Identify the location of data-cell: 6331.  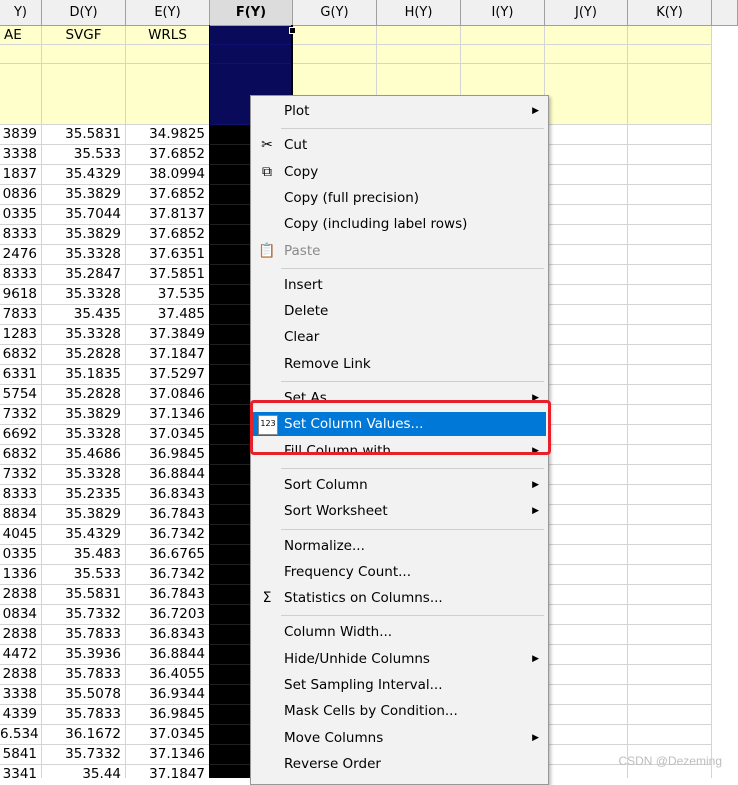
(21, 375).